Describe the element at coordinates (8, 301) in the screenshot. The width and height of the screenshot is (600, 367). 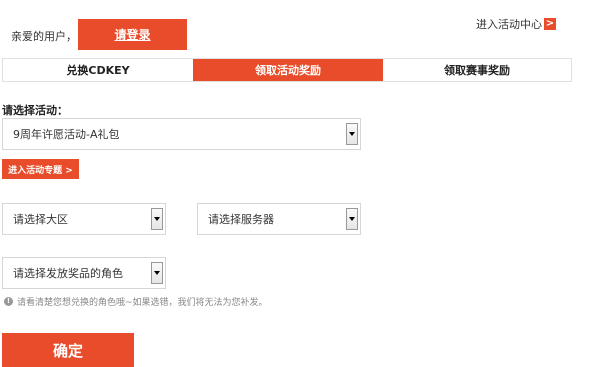
I see `info-icon: !` at that location.